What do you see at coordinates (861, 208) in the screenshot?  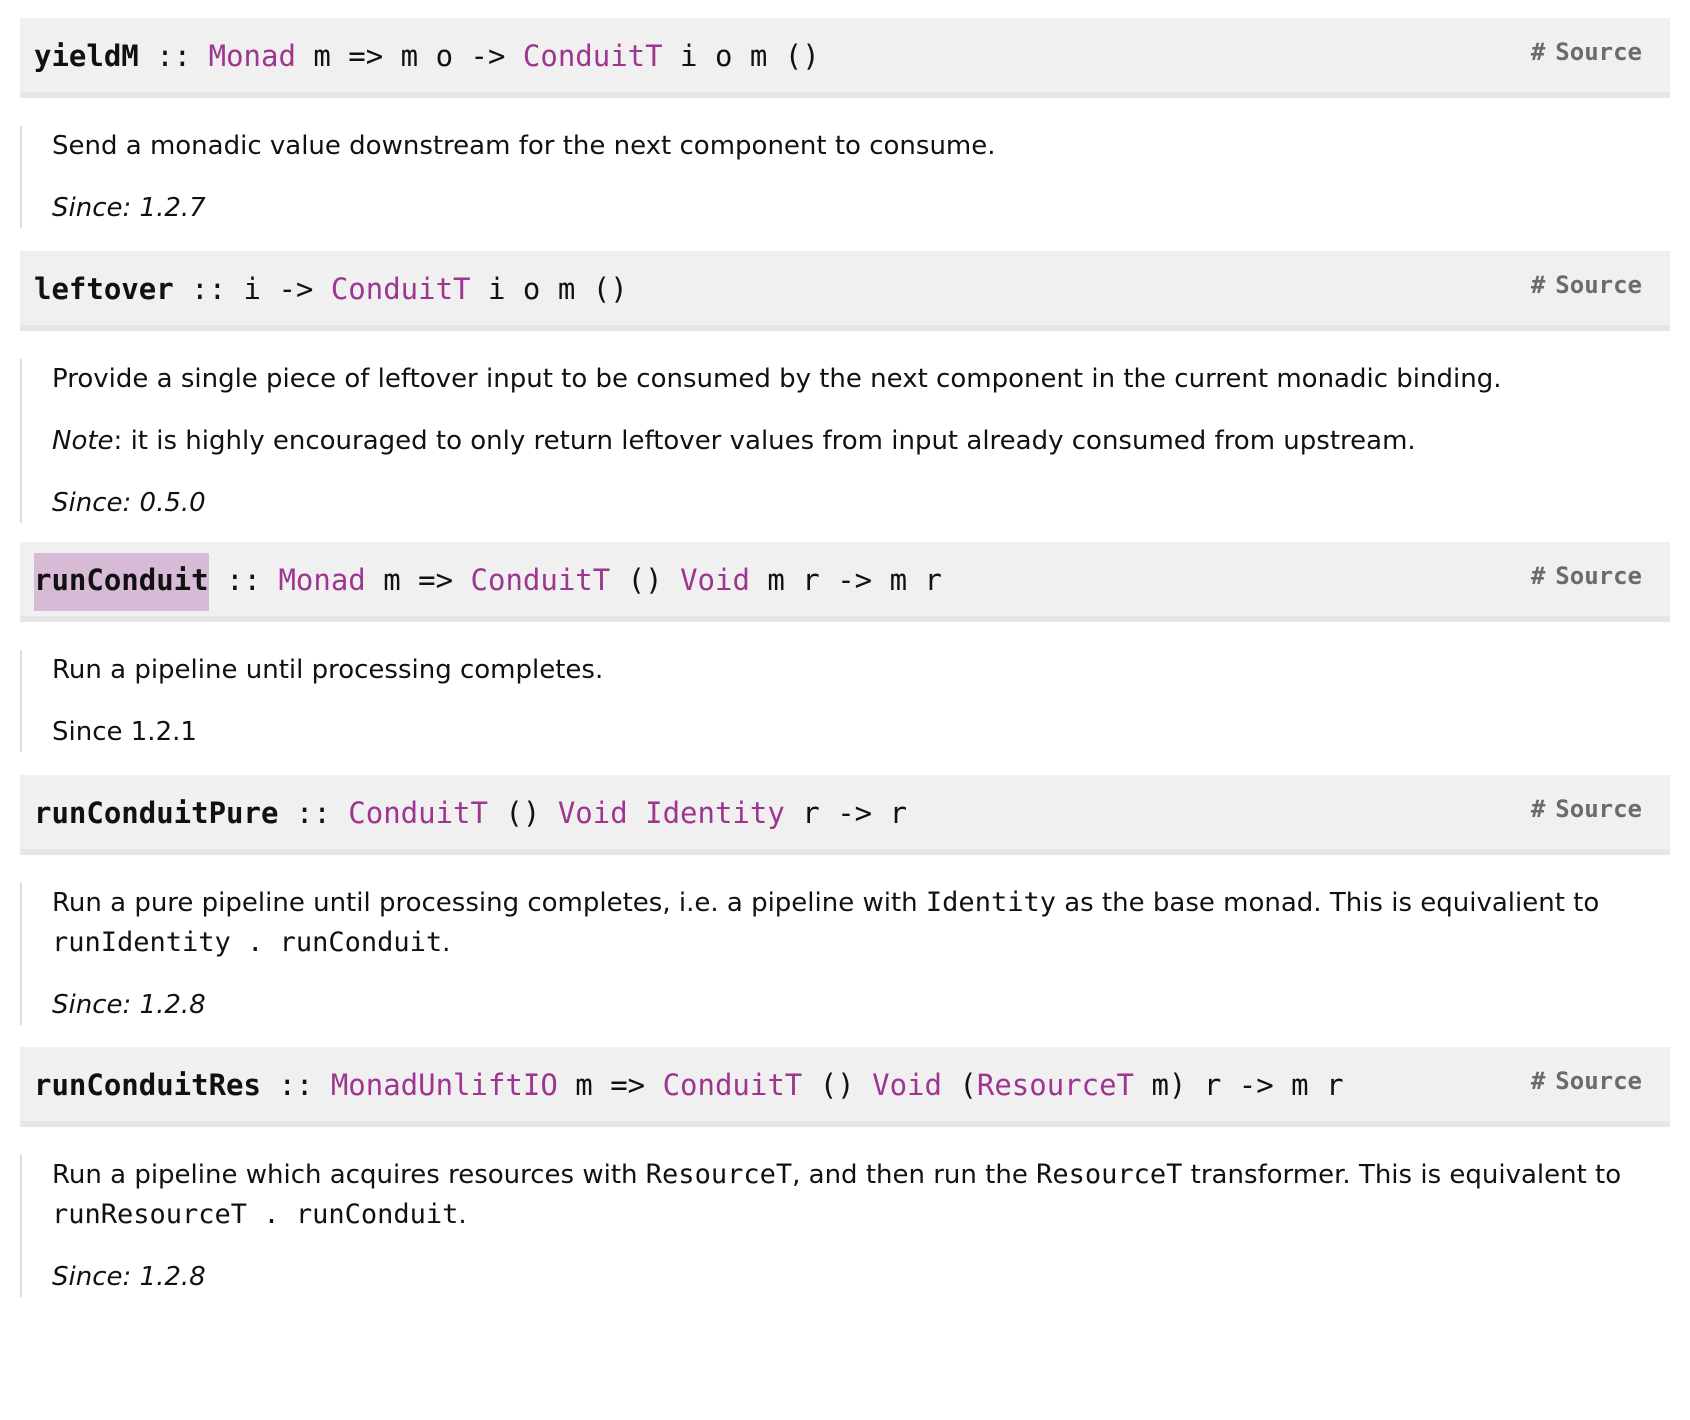 I see `doc-paragraph: Since: 1.2.7` at bounding box center [861, 208].